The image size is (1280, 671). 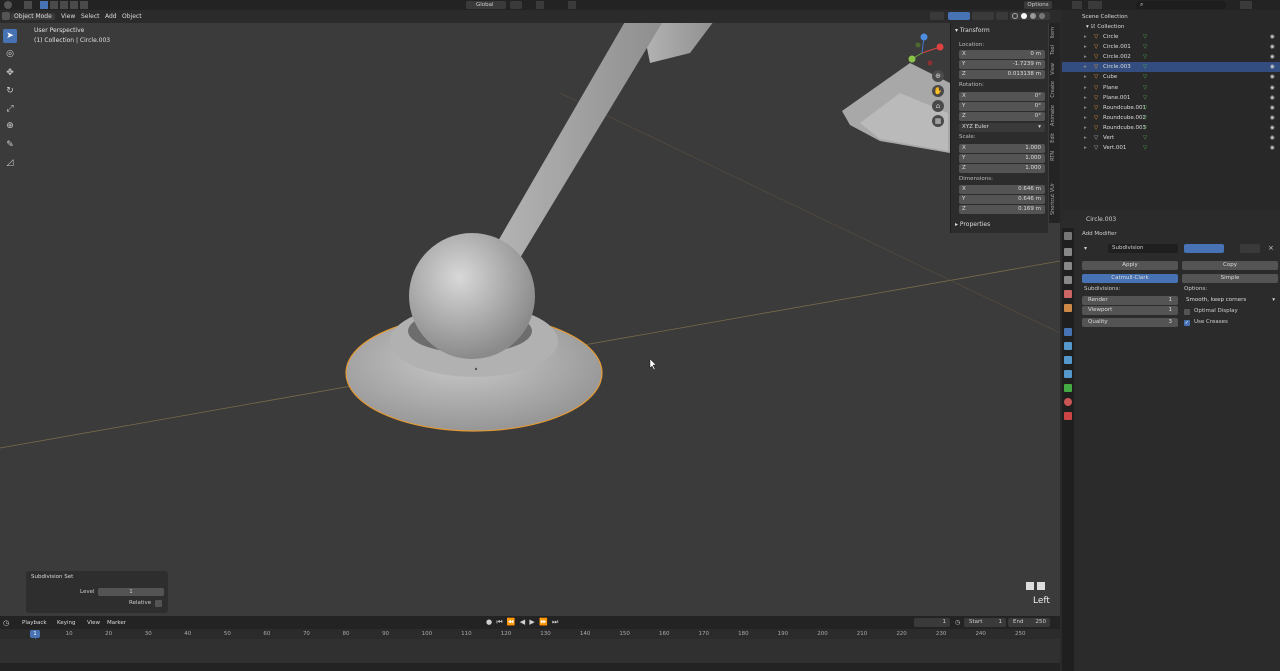 I want to click on location-y-field: Y -1.7239 m, so click(x=1002, y=64).